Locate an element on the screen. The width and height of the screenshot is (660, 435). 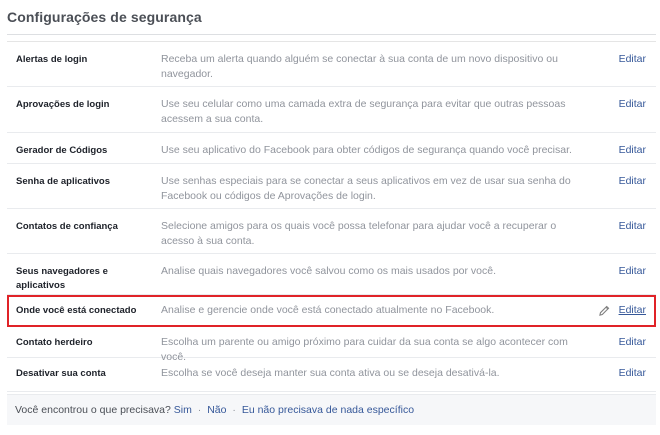
pencil-icon is located at coordinates (604, 310).